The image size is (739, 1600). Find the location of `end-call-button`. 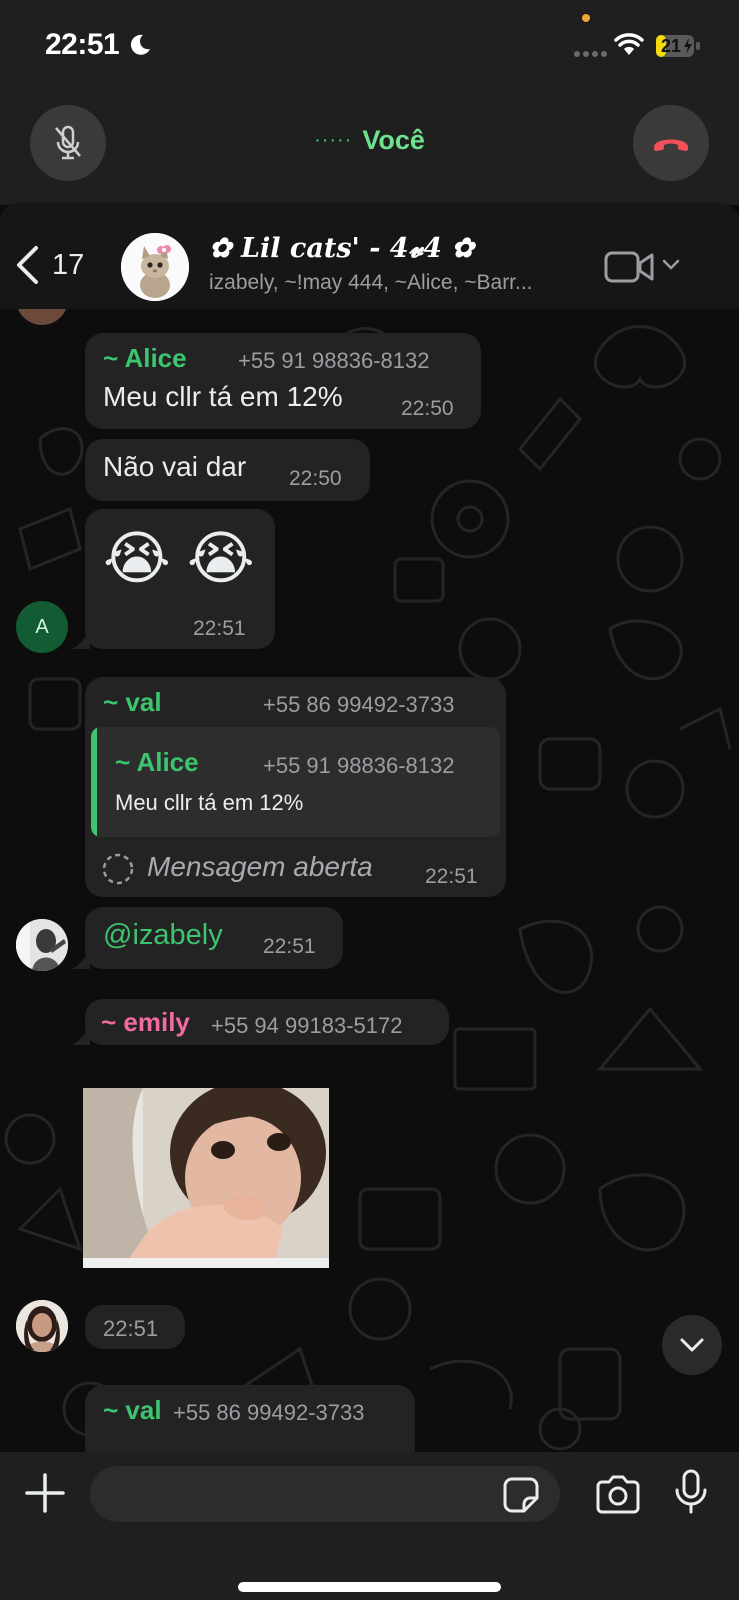

end-call-button is located at coordinates (671, 143).